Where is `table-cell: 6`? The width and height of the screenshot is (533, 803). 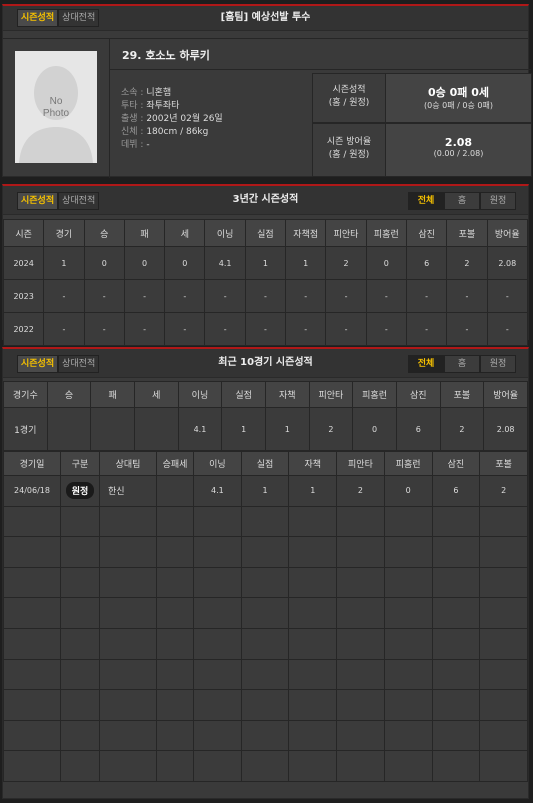
table-cell: 6 is located at coordinates (426, 263).